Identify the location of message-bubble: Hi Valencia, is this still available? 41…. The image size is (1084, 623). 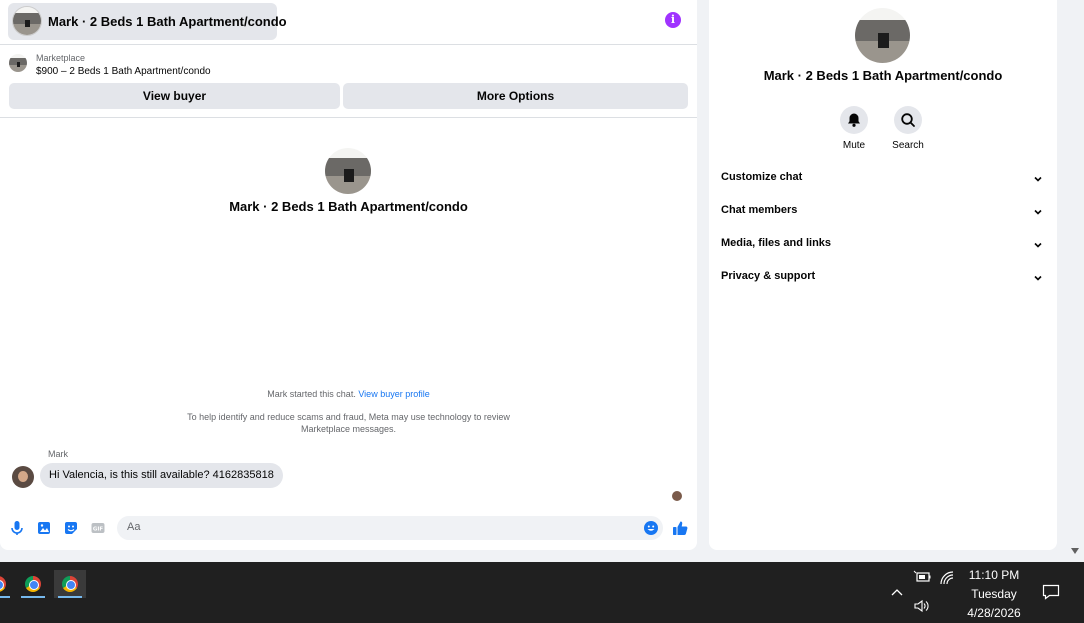
(161, 475).